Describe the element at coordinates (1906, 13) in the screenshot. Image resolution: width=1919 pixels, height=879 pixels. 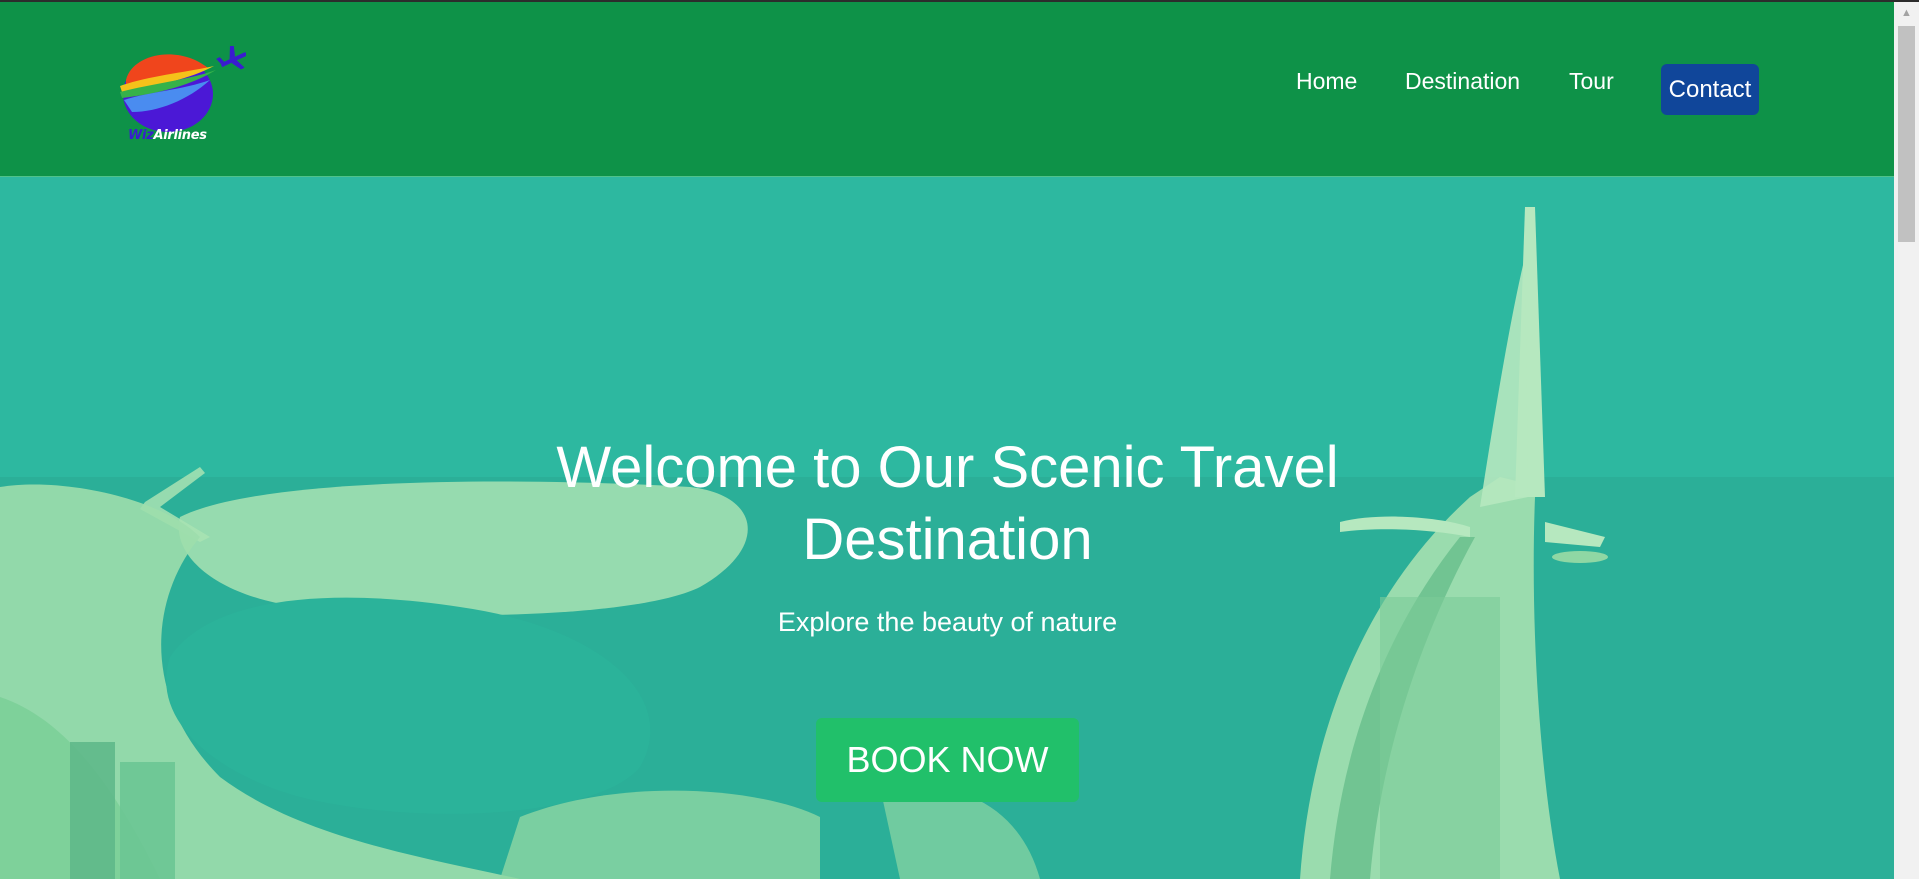
I see `triangle-up-icon: ▲` at that location.